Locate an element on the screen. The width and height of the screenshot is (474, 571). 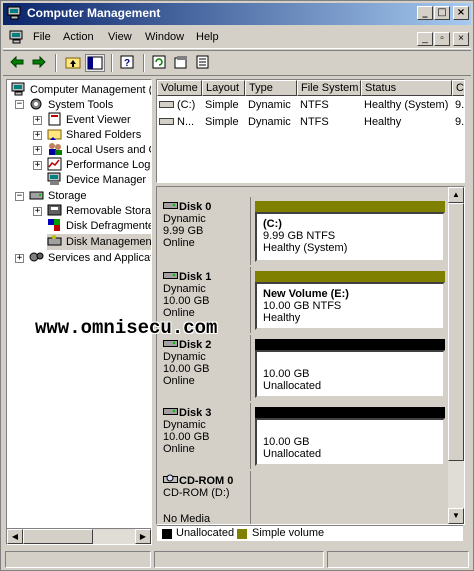
disk-name: Disk 2 is located at coordinates (195, 345).